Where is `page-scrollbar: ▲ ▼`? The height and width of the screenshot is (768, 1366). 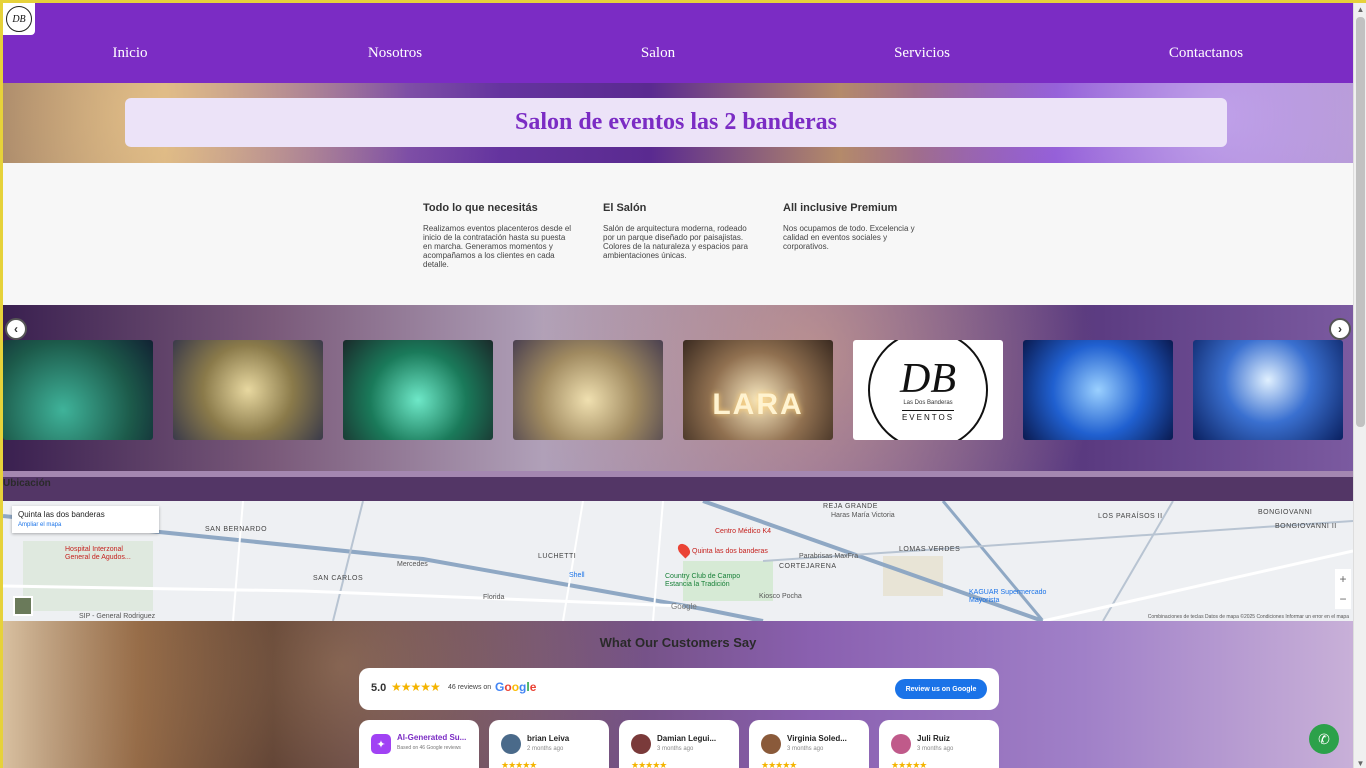
page-scrollbar: ▲ ▼ is located at coordinates (1359, 385).